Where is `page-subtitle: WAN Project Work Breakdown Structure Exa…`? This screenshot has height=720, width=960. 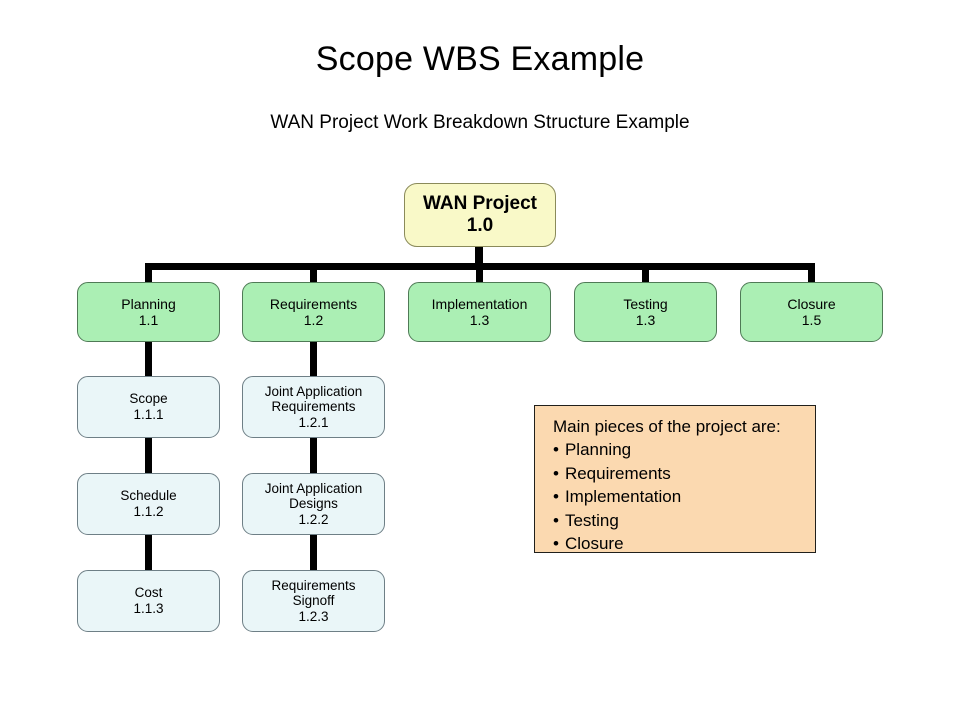 page-subtitle: WAN Project Work Breakdown Structure Exa… is located at coordinates (480, 122).